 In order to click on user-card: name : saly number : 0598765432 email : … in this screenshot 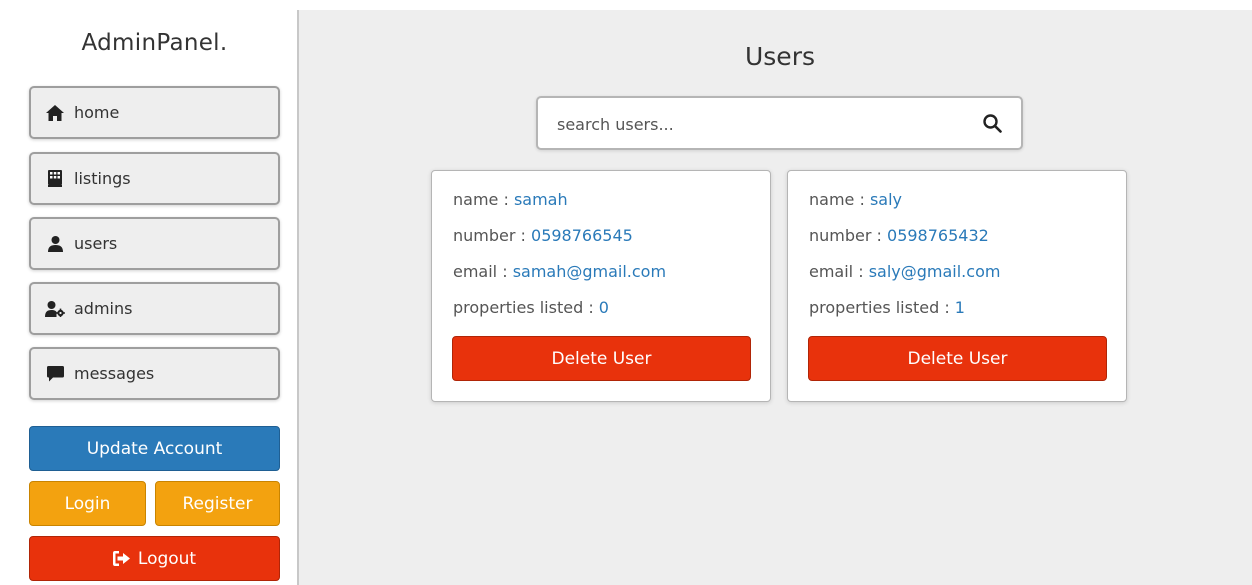, I will do `click(957, 286)`.